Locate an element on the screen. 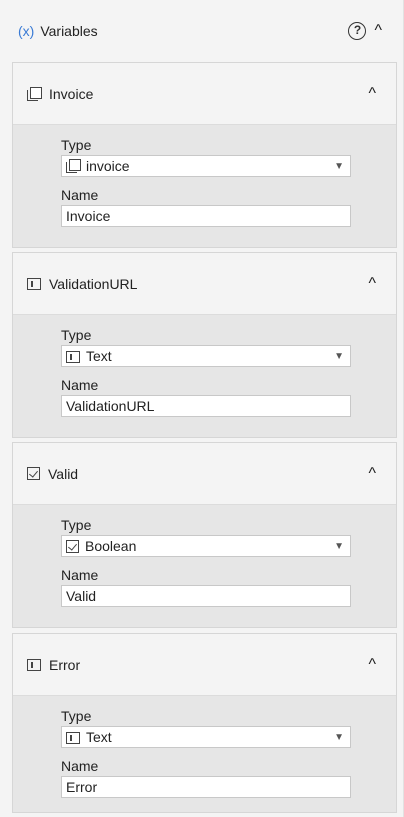  name-input: Invoice is located at coordinates (206, 216).